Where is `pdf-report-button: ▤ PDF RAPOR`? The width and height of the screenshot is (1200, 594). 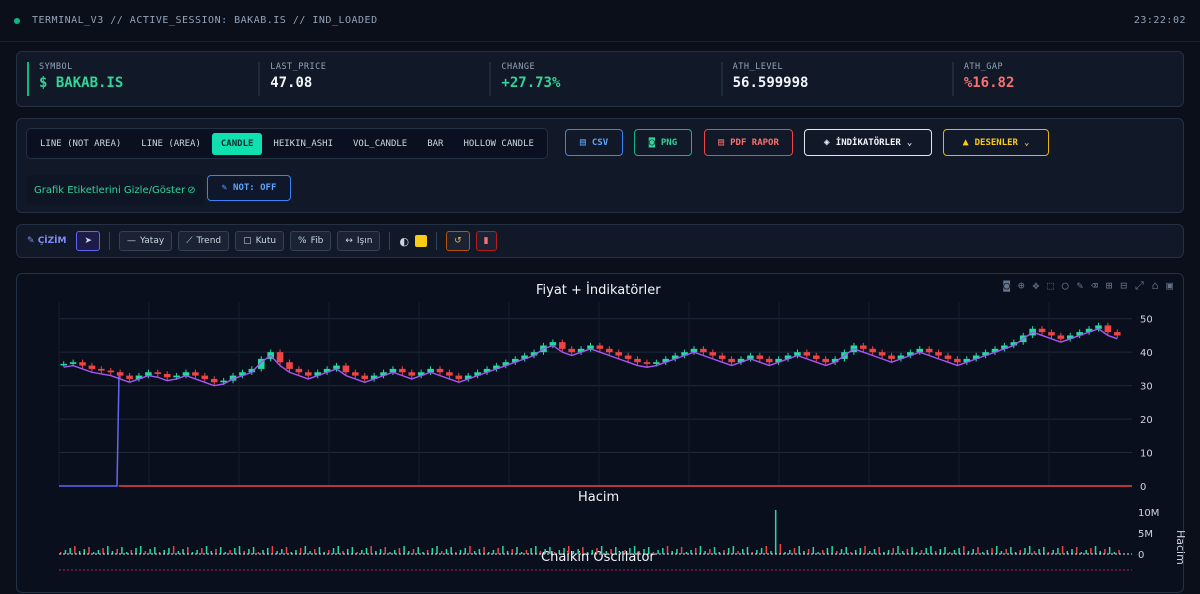
pdf-report-button: ▤ PDF RAPOR is located at coordinates (748, 142).